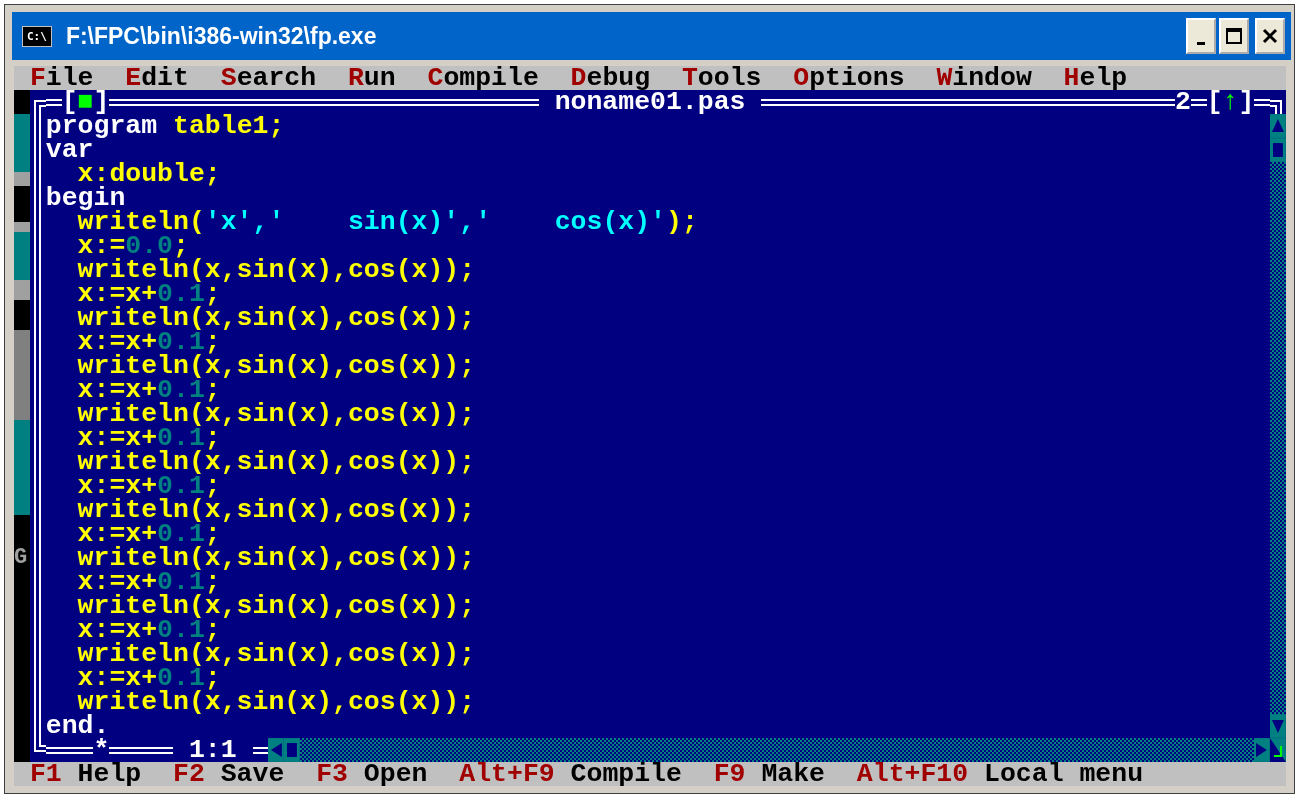 The image size is (1302, 799). Describe the element at coordinates (165, 126) in the screenshot. I see `code-line: program table1;` at that location.